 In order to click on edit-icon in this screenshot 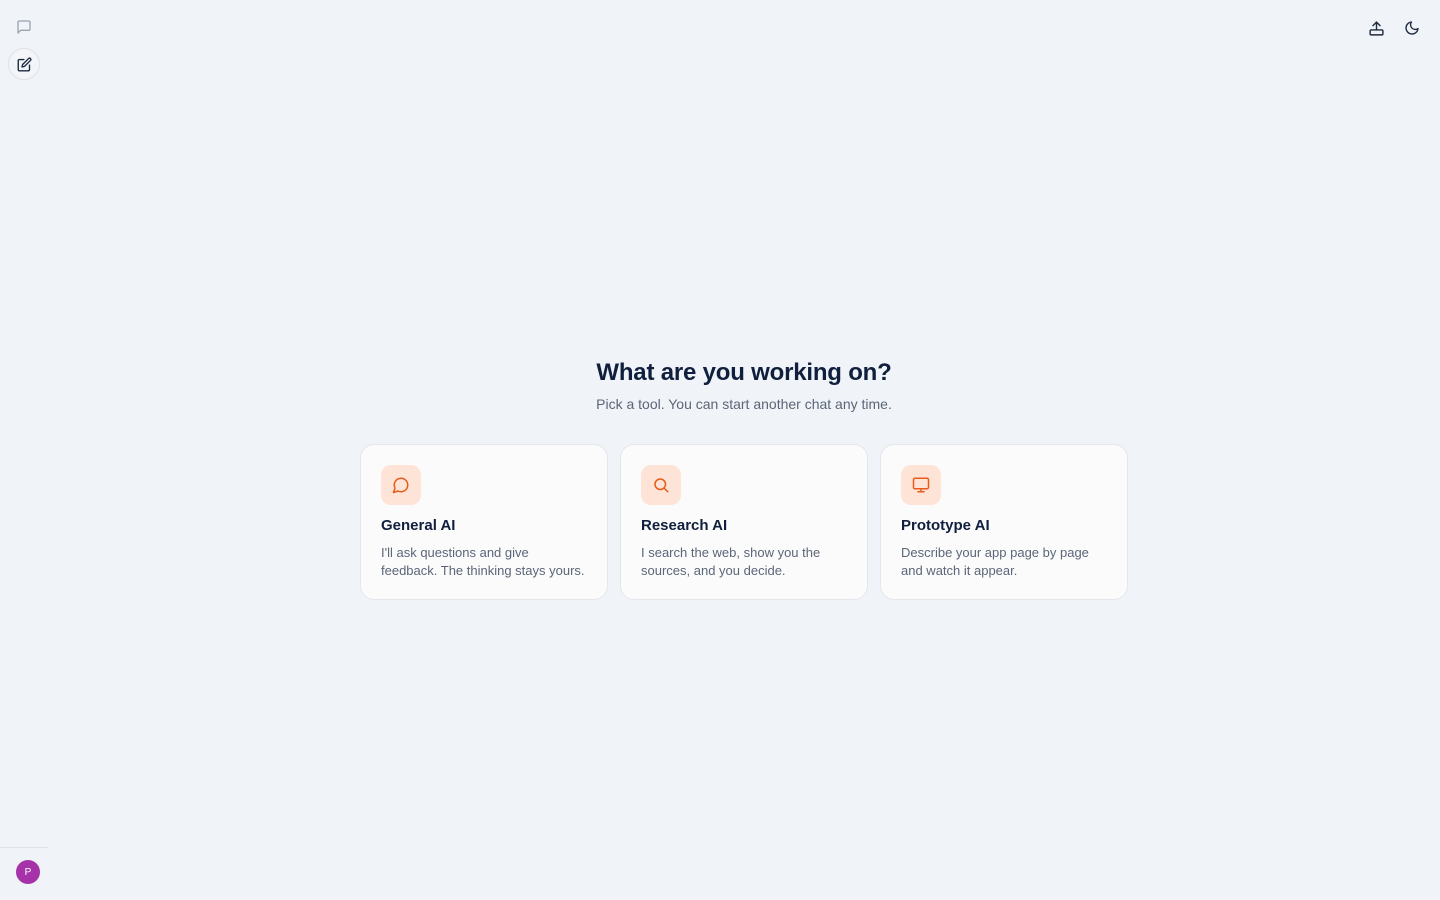, I will do `click(24, 64)`.